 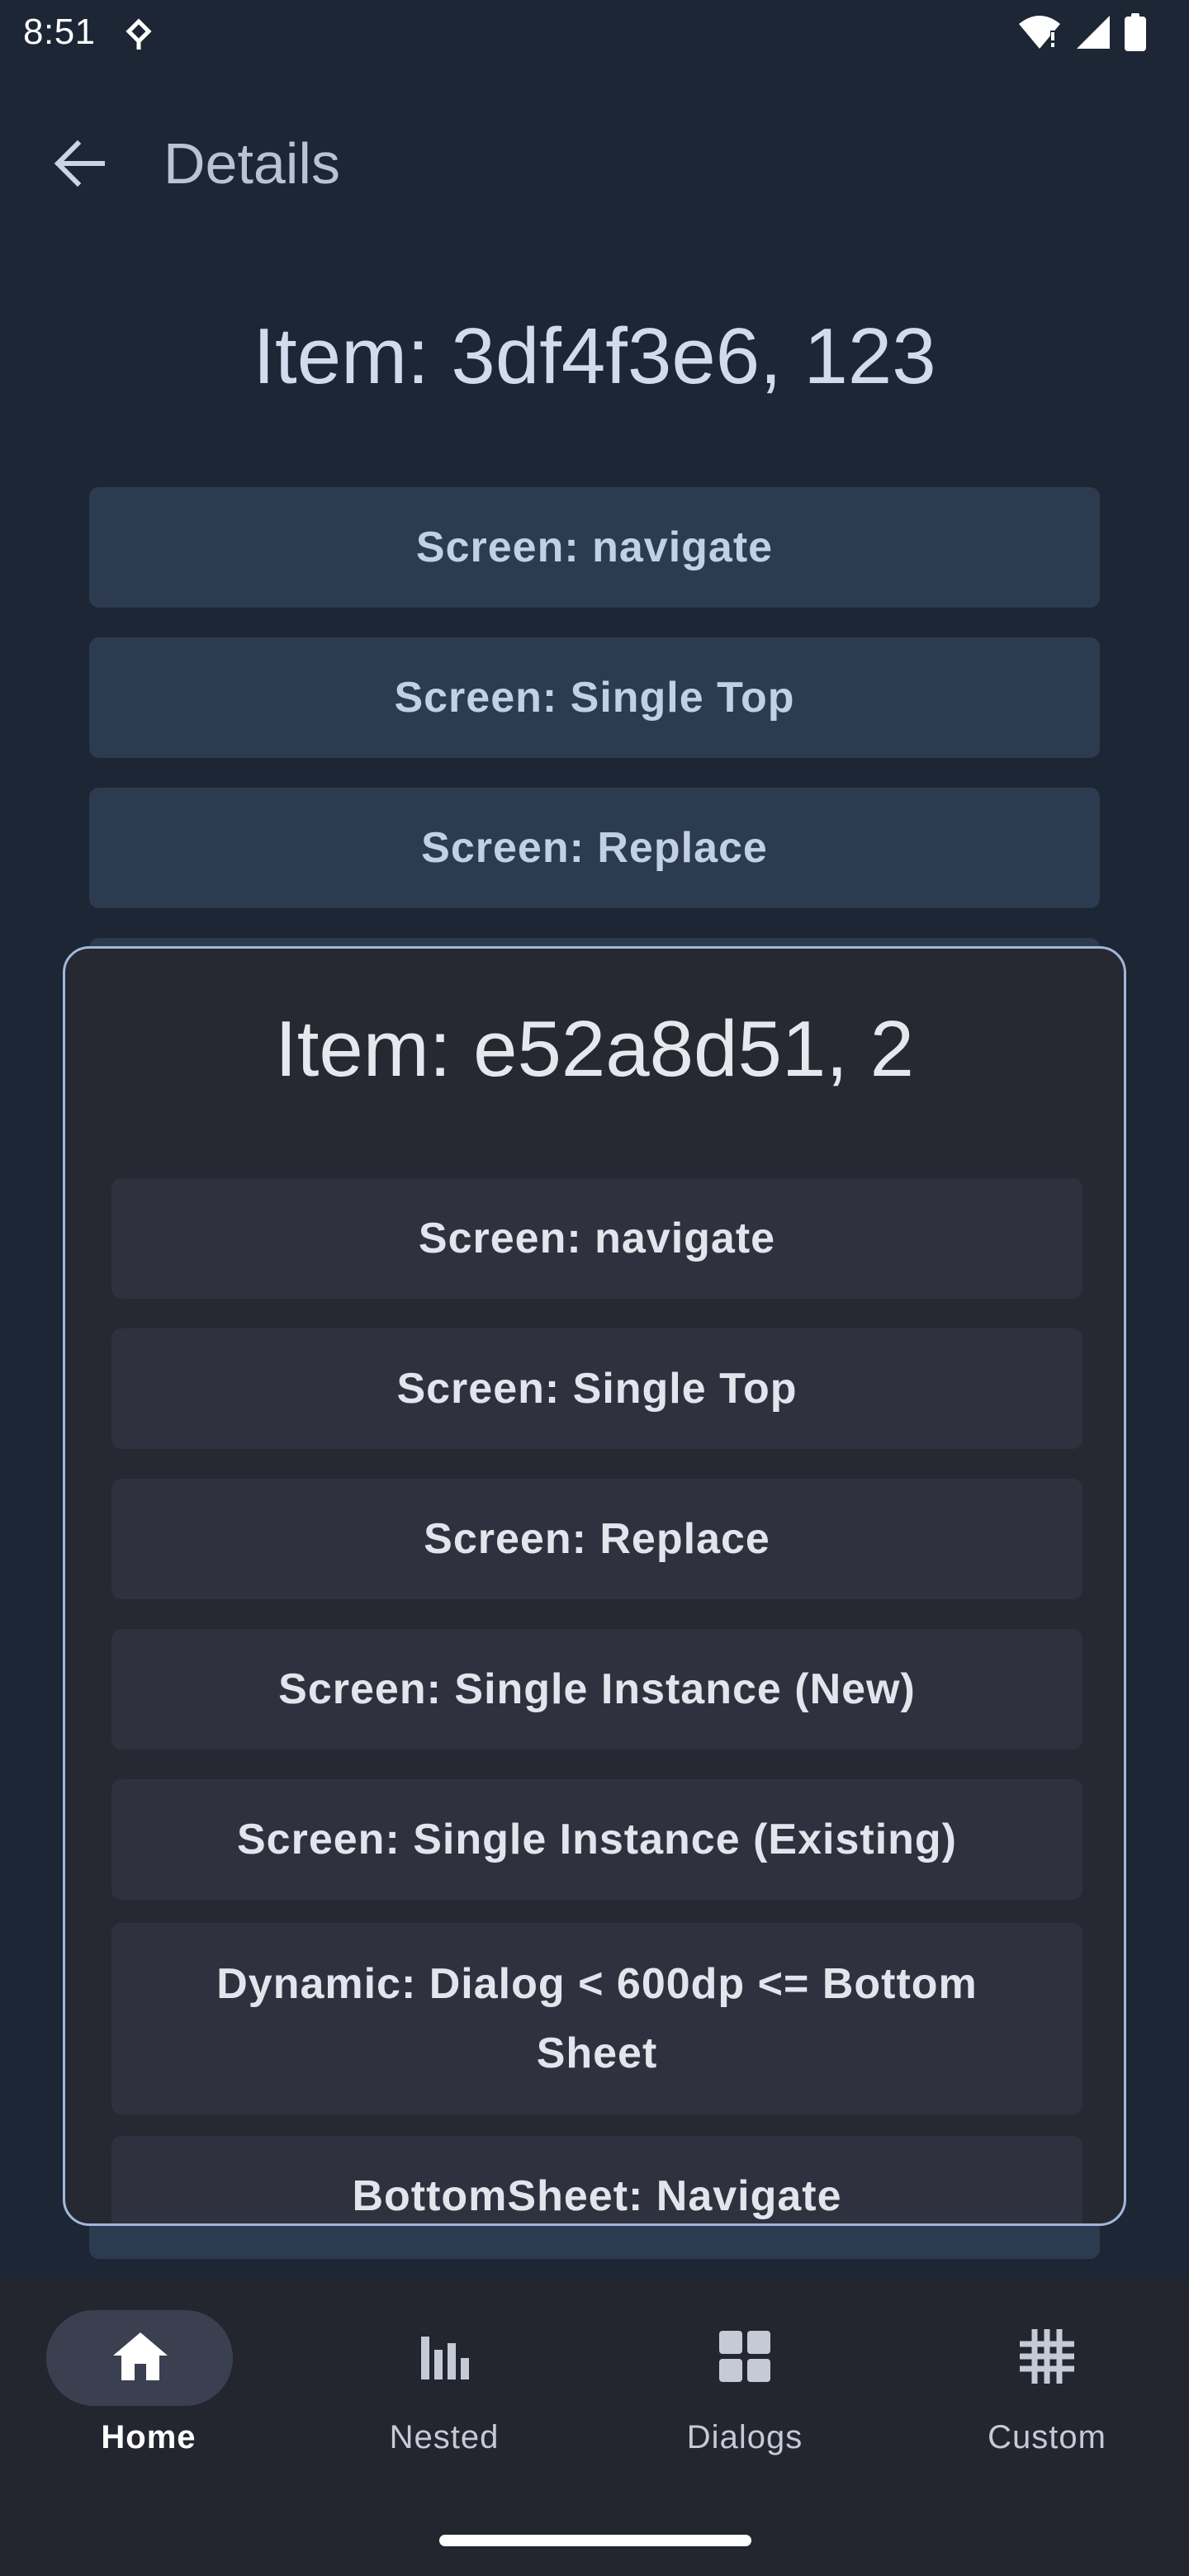 I want to click on page-title: Details, so click(x=251, y=163).